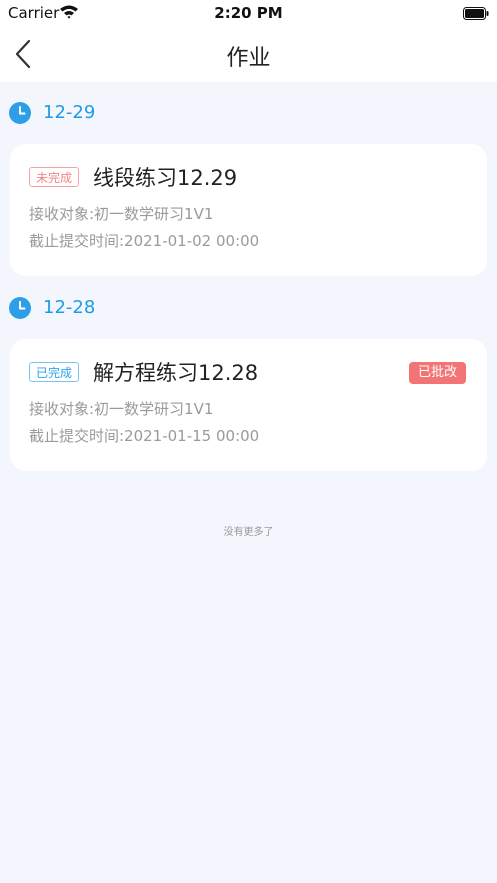 The width and height of the screenshot is (497, 883). What do you see at coordinates (476, 12) in the screenshot?
I see `battery-icon` at bounding box center [476, 12].